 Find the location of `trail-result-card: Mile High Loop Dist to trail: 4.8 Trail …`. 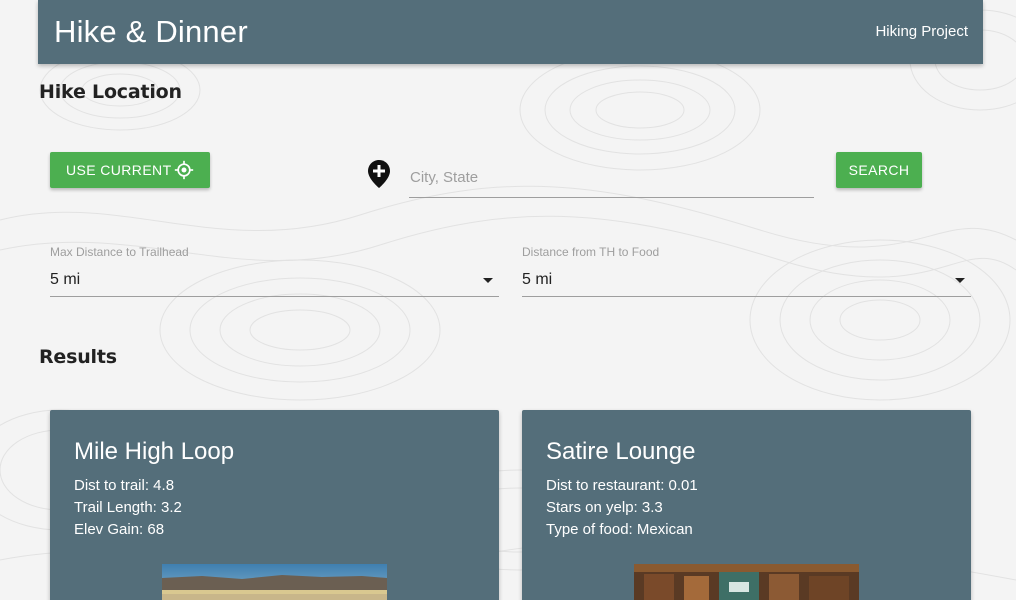

trail-result-card: Mile High Loop Dist to trail: 4.8 Trail … is located at coordinates (274, 505).